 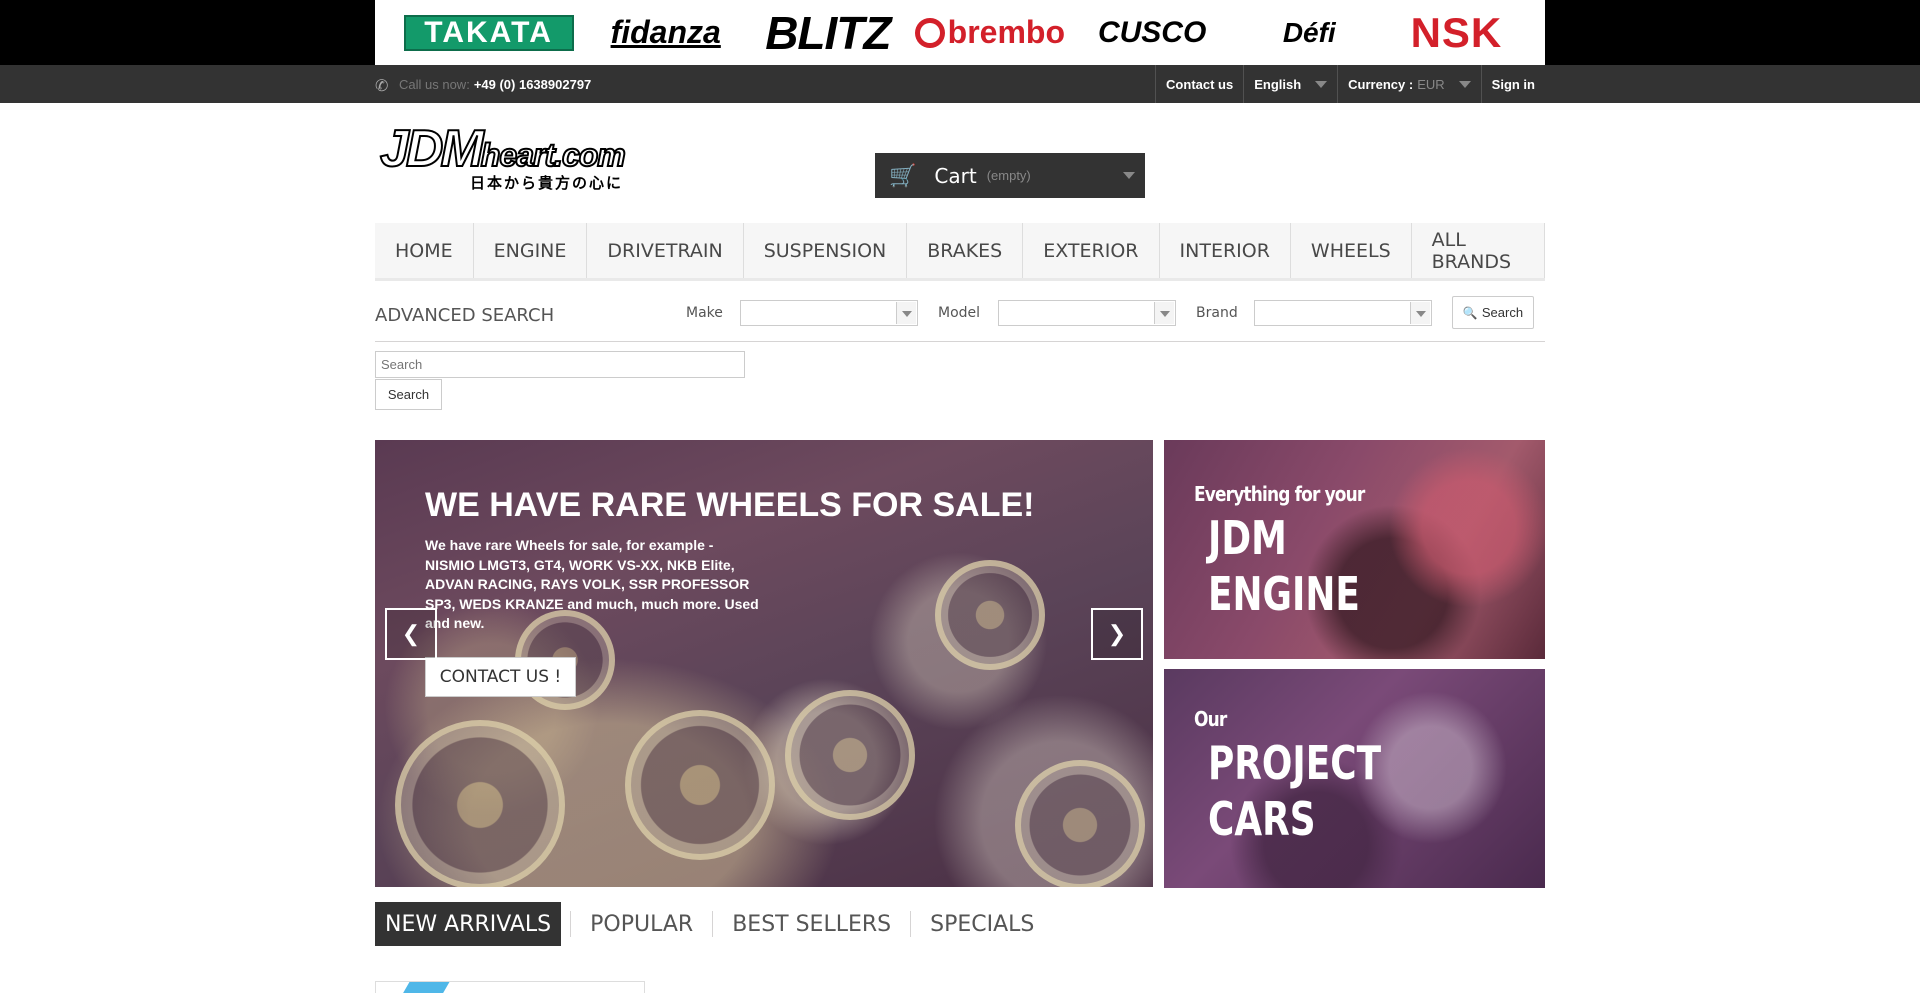 What do you see at coordinates (1502, 312) in the screenshot?
I see `advanced-search-button-label: Search` at bounding box center [1502, 312].